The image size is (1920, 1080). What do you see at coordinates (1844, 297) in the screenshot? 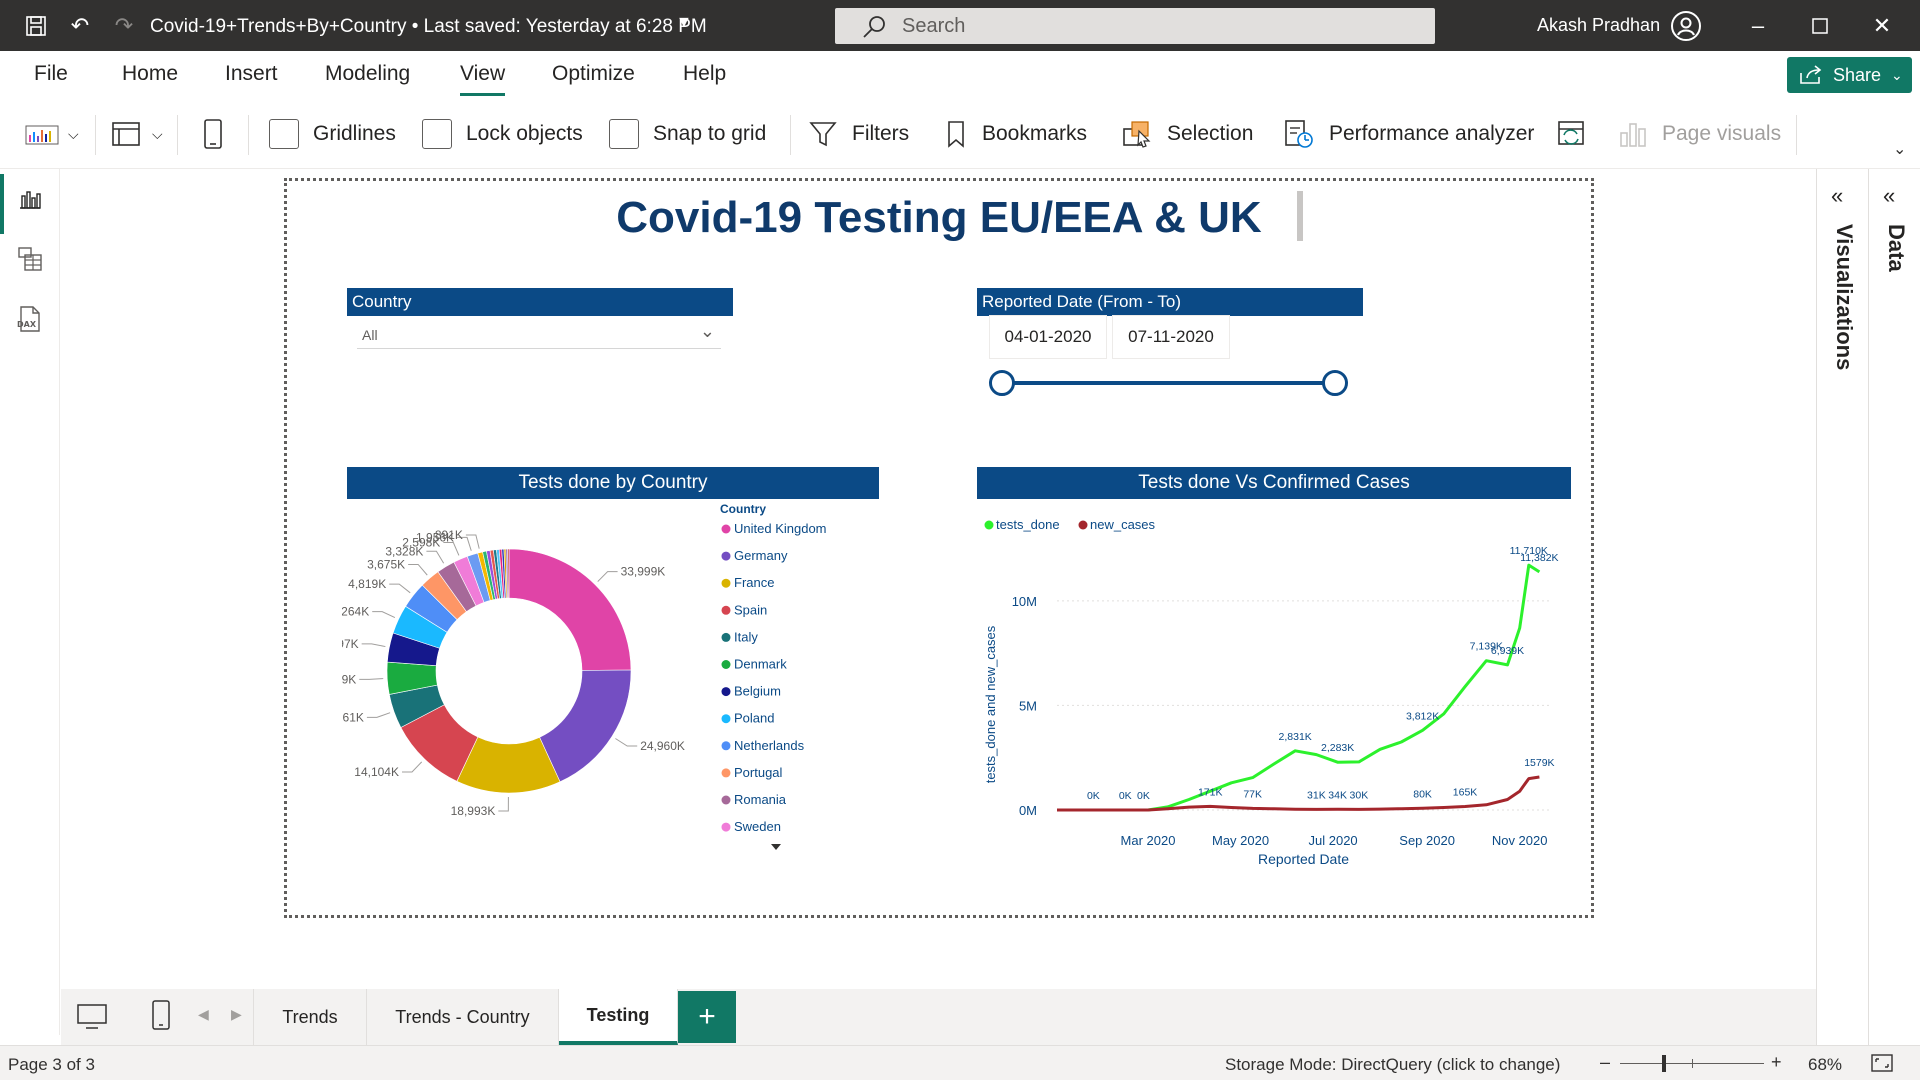
I see `visualizations-pane-label: Visualizations` at bounding box center [1844, 297].